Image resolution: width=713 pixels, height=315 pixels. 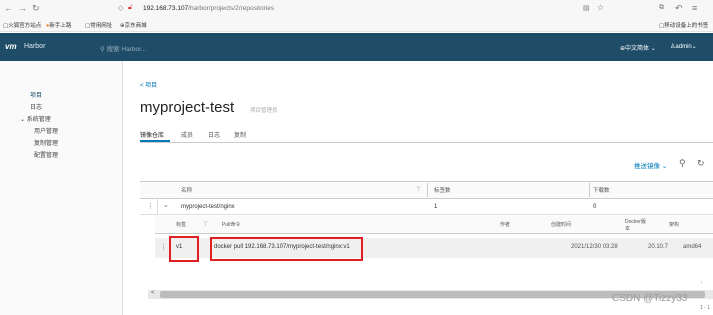 What do you see at coordinates (22, 25) in the screenshot?
I see `bookmark-firefox: ▢火狐官方站点` at bounding box center [22, 25].